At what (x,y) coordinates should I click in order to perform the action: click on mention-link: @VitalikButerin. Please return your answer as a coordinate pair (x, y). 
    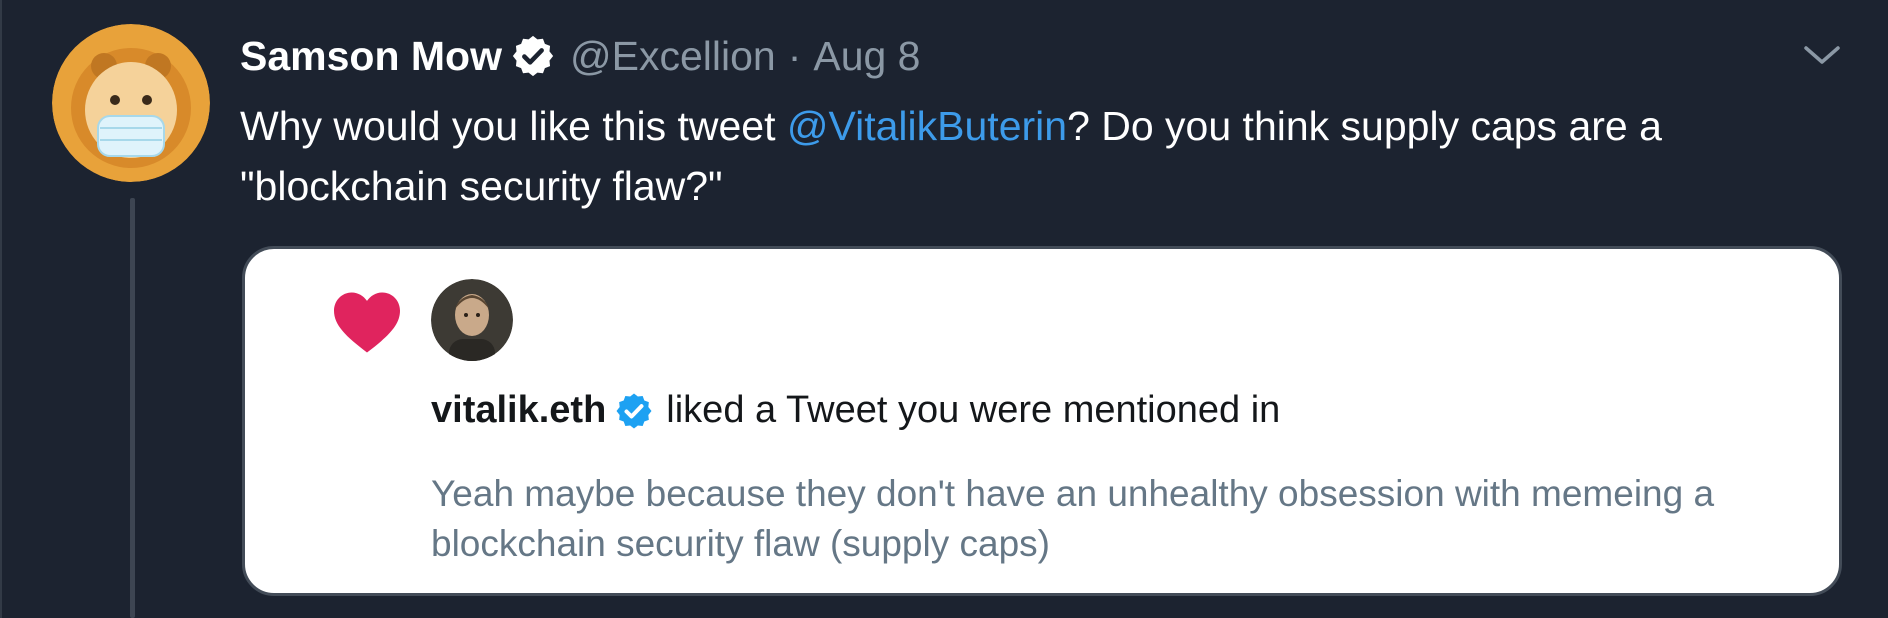
    Looking at the image, I should click on (927, 126).